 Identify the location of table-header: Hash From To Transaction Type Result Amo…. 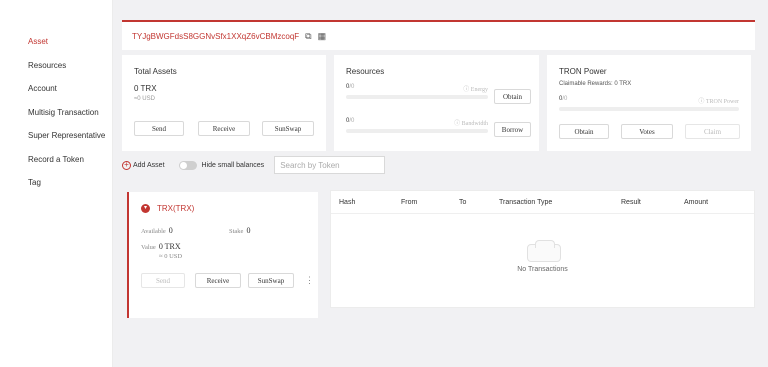
(542, 202).